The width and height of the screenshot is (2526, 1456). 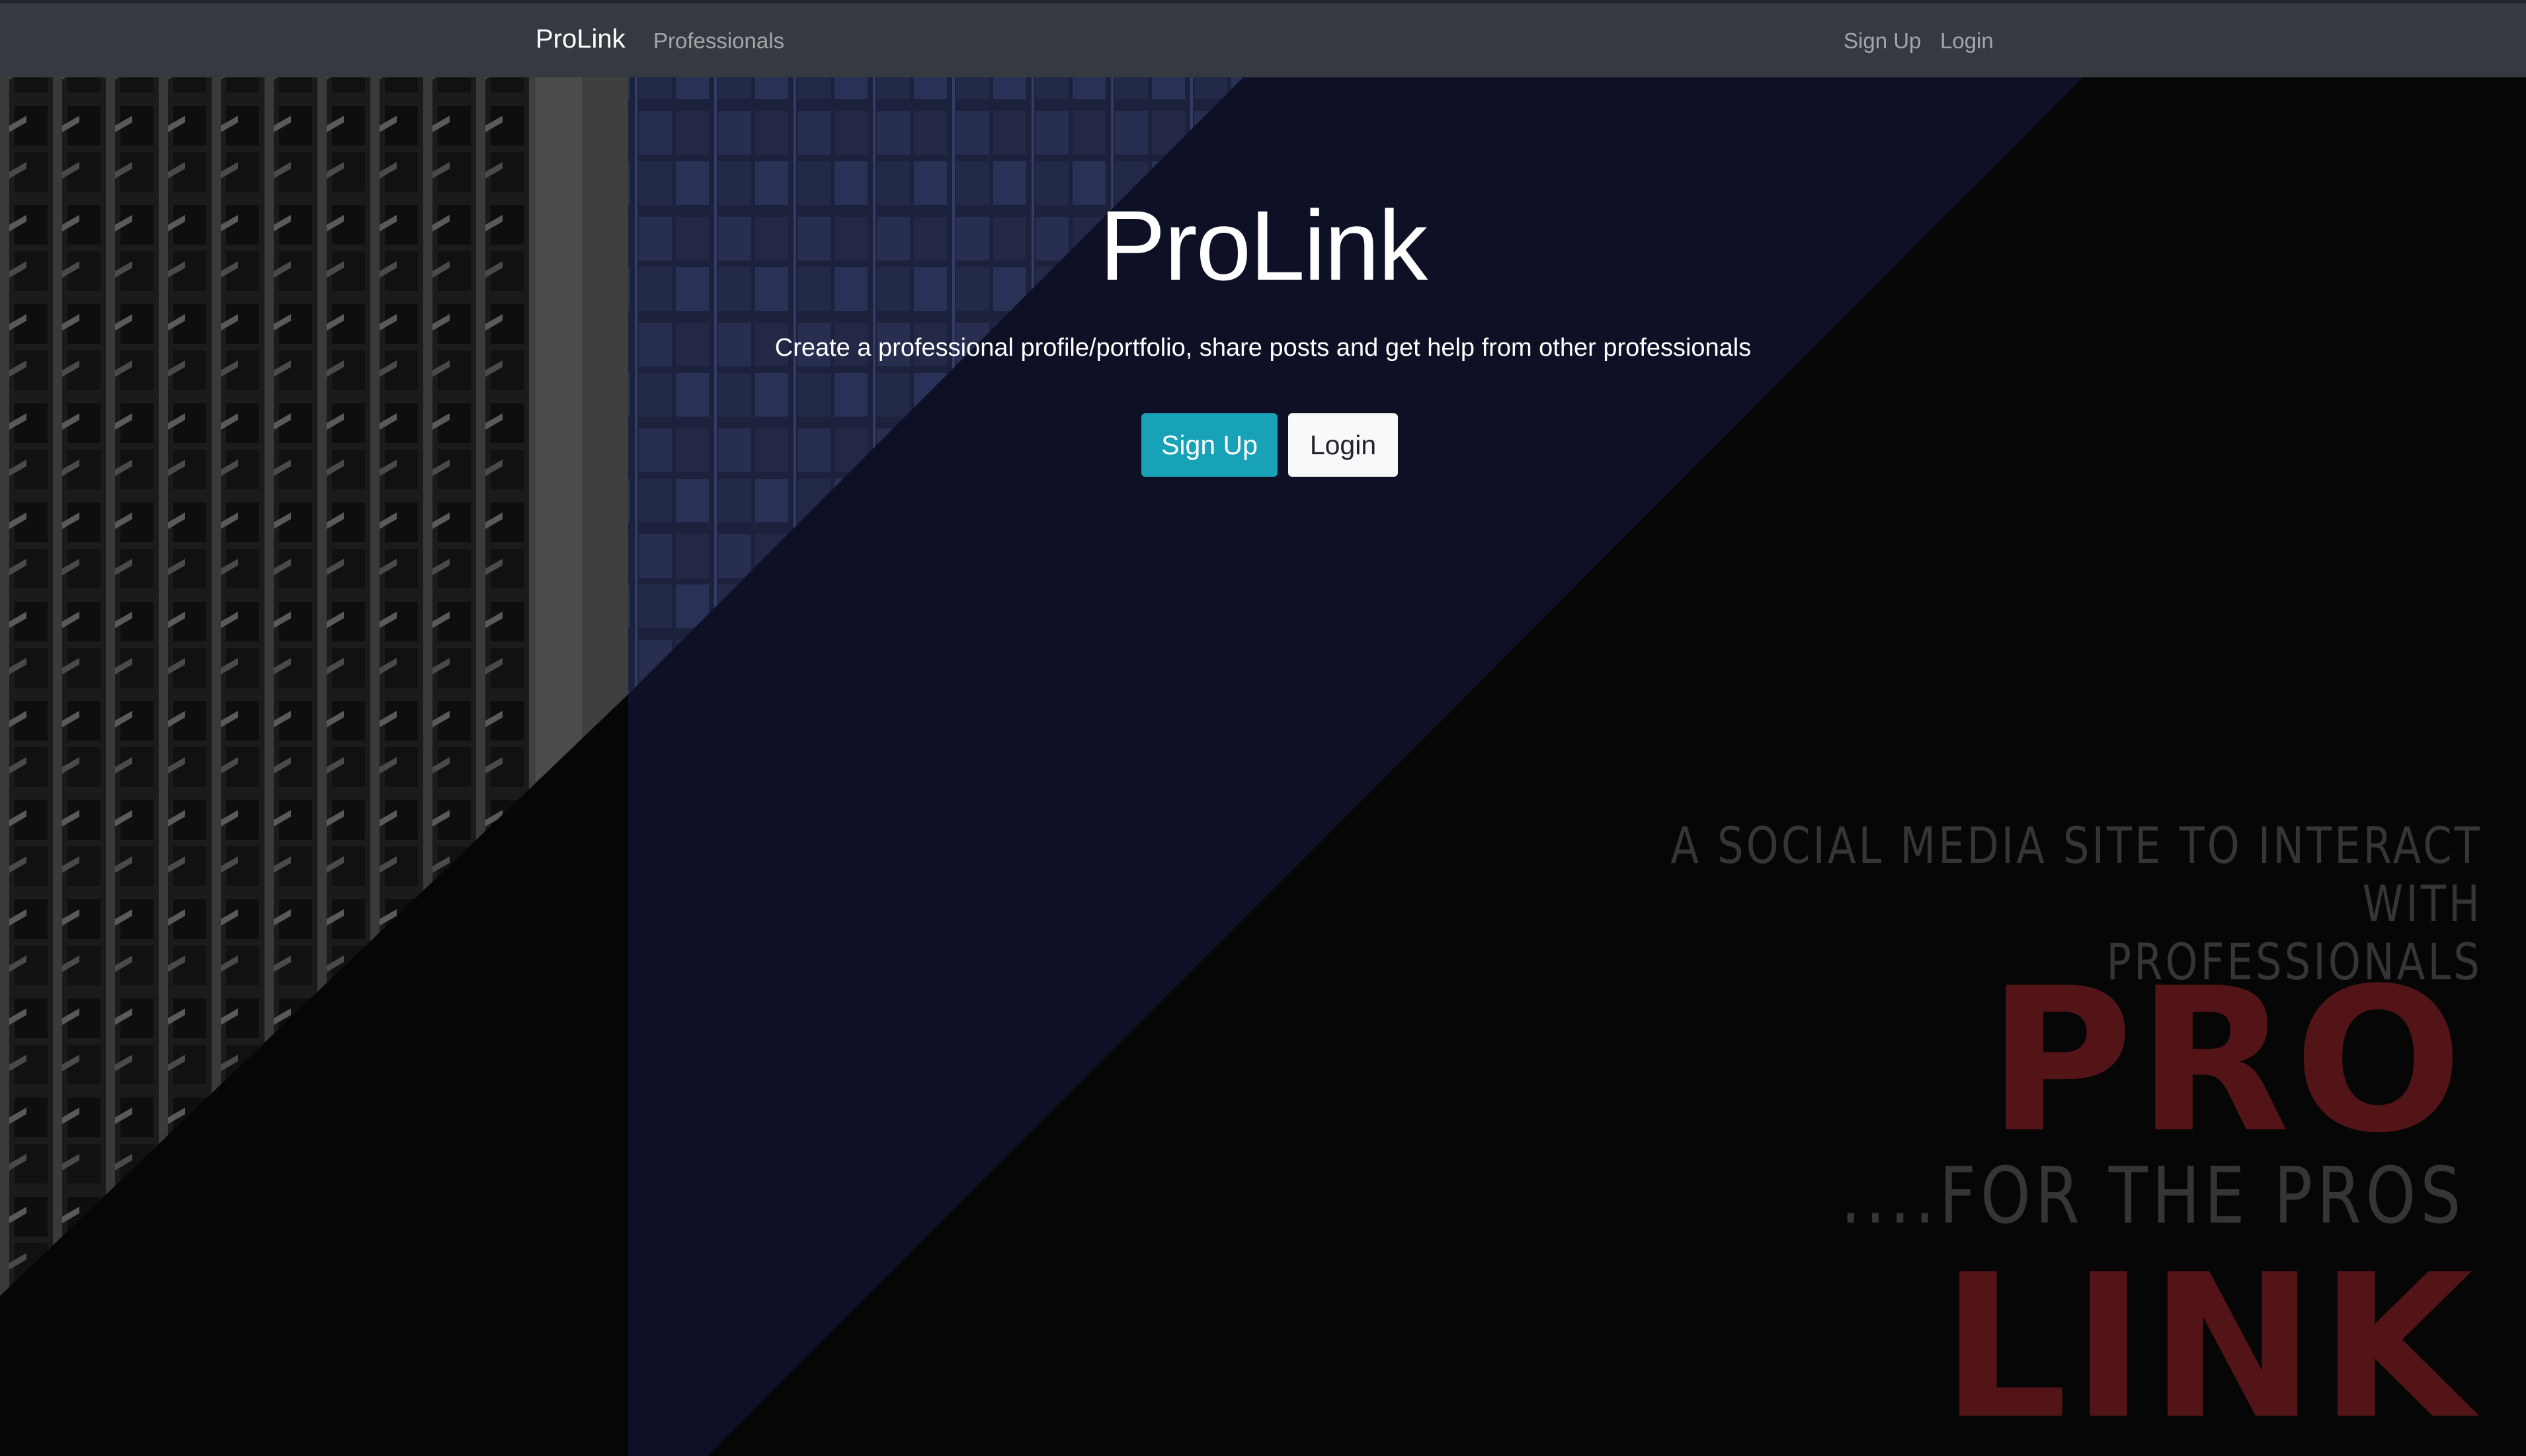 I want to click on poster-tagline-line-1: A SOCIAL MEDIA SITE TO INTERACT WITH, so click(x=2076, y=874).